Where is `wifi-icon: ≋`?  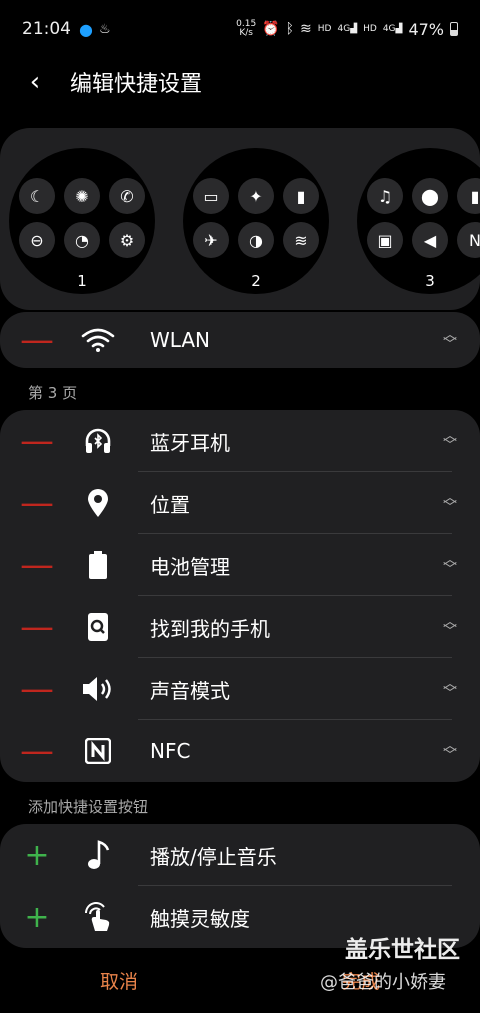 wifi-icon: ≋ is located at coordinates (301, 240).